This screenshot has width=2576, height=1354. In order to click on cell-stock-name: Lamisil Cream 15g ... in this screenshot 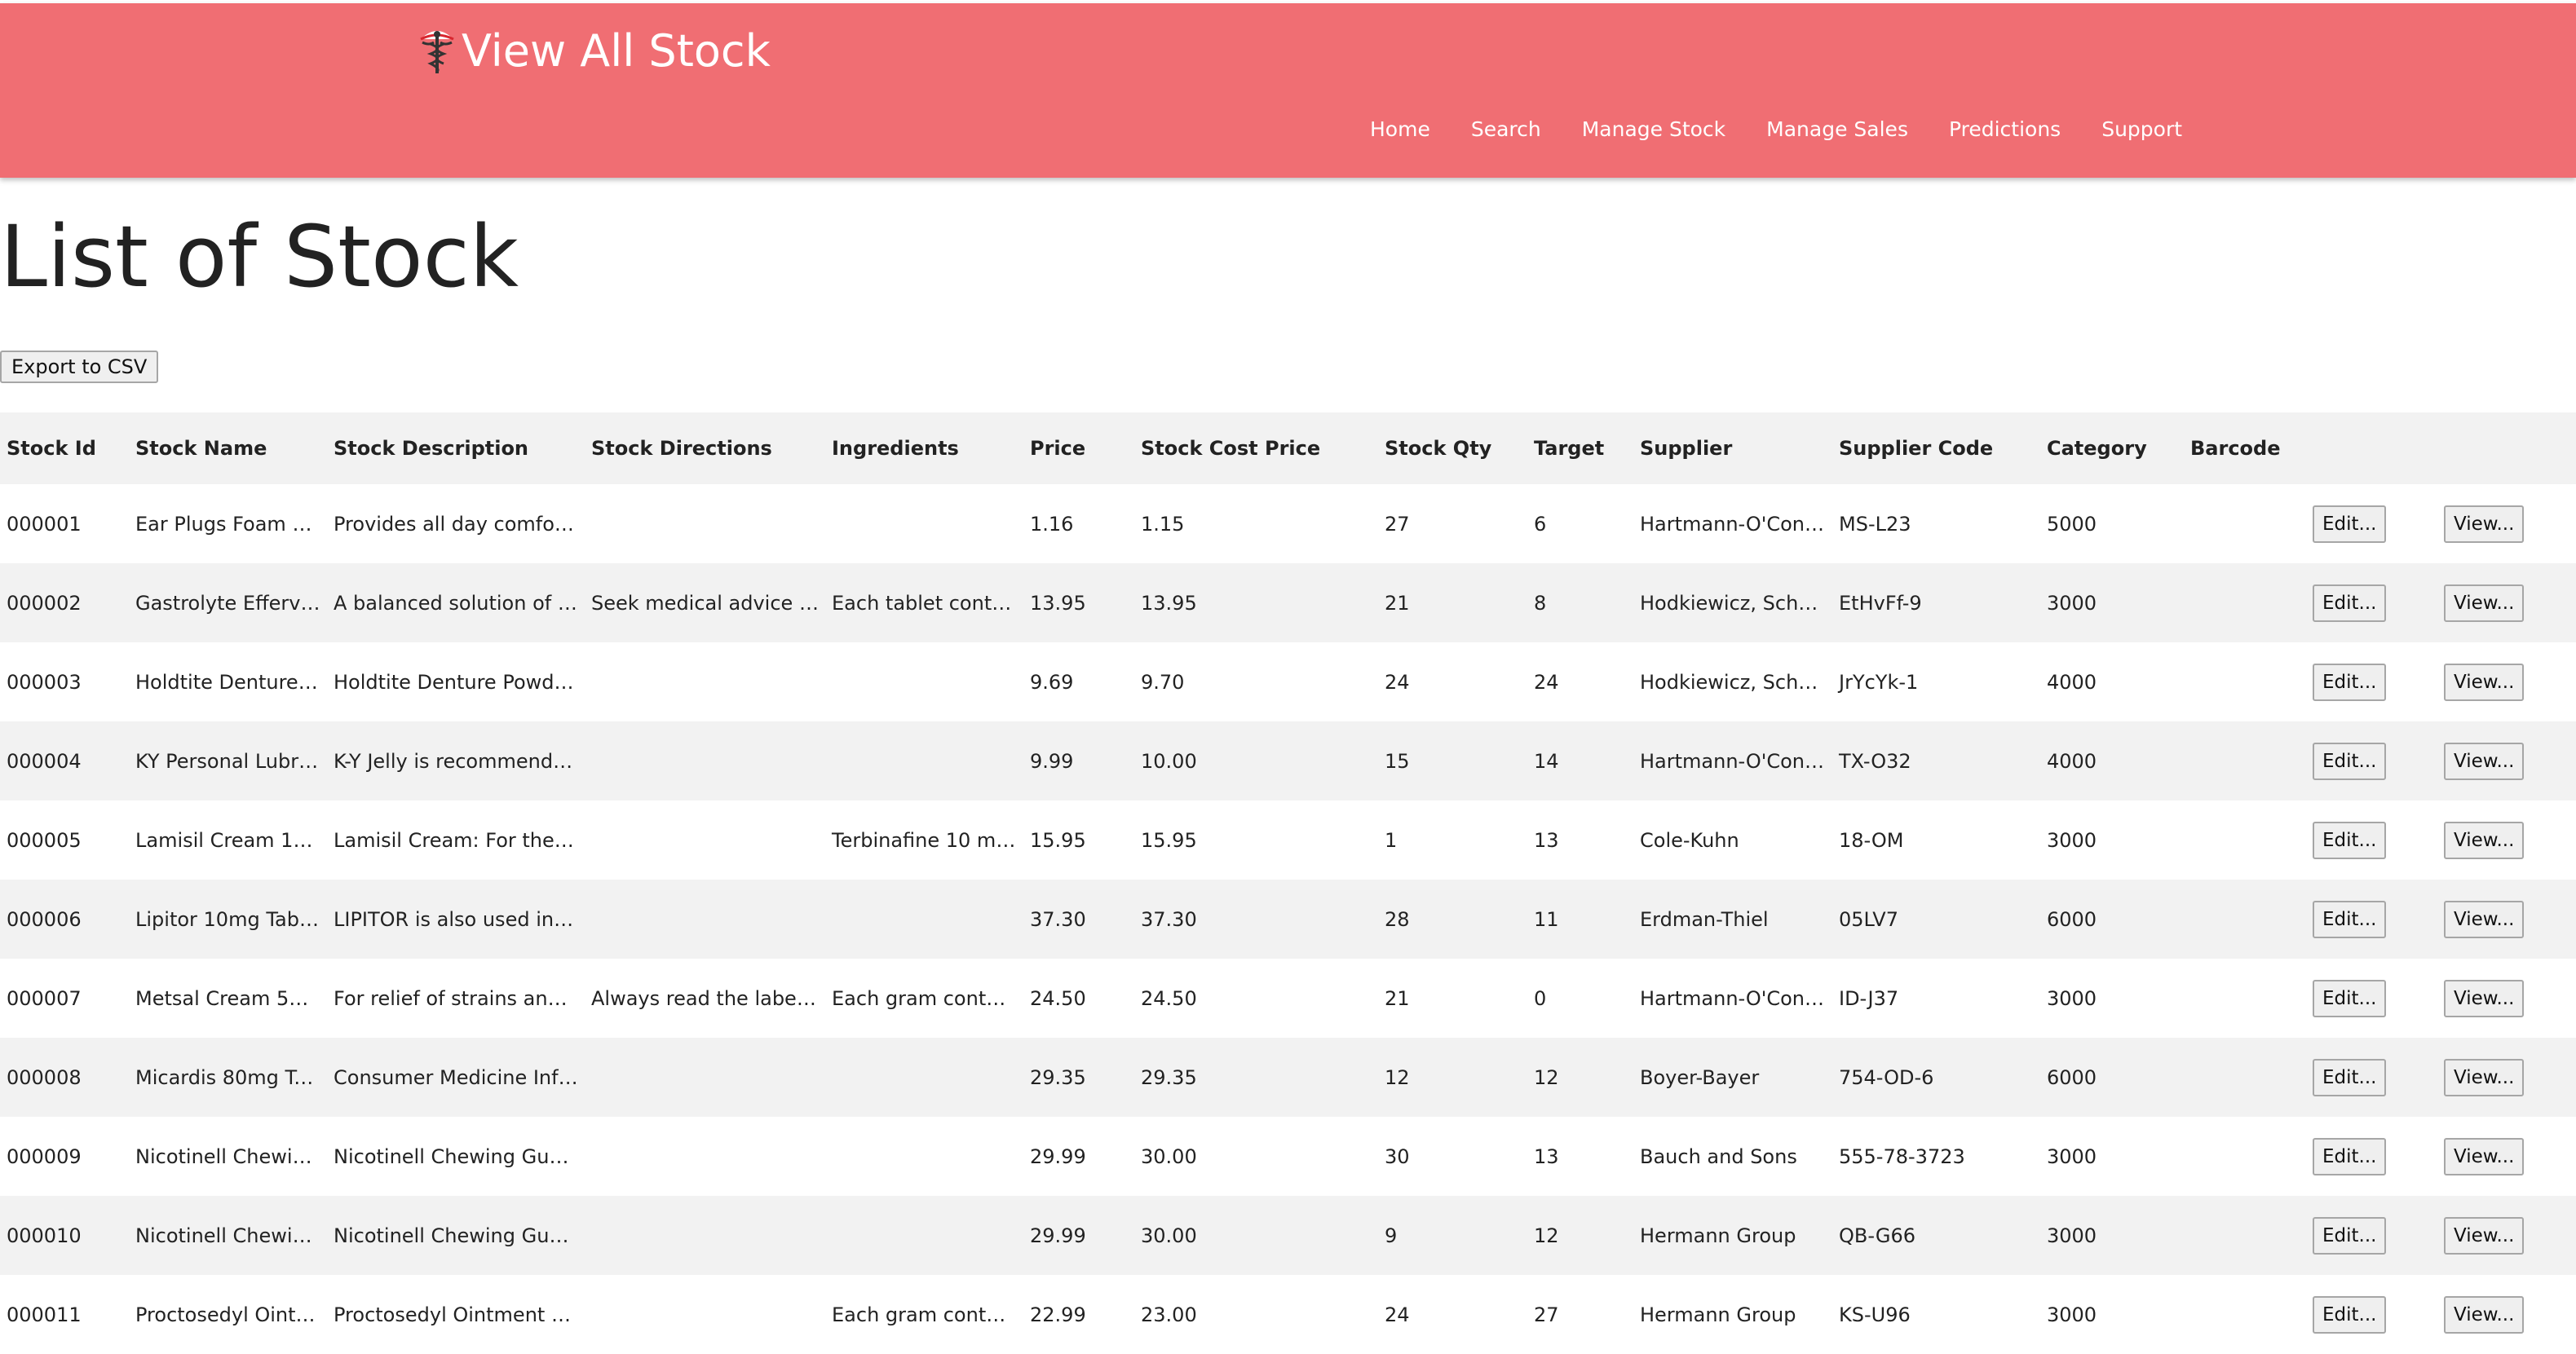, I will do `click(231, 840)`.